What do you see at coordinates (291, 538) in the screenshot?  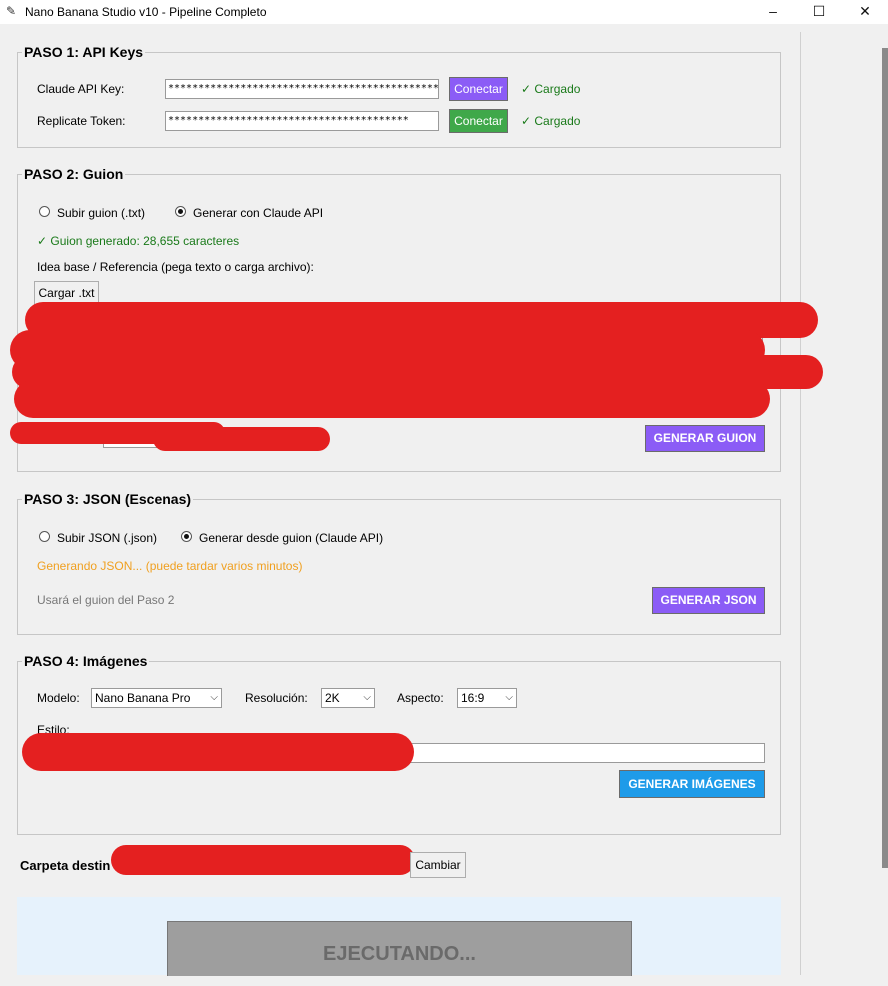 I see `radio-generate-from-script-label: Generar desde guion (Claude API)` at bounding box center [291, 538].